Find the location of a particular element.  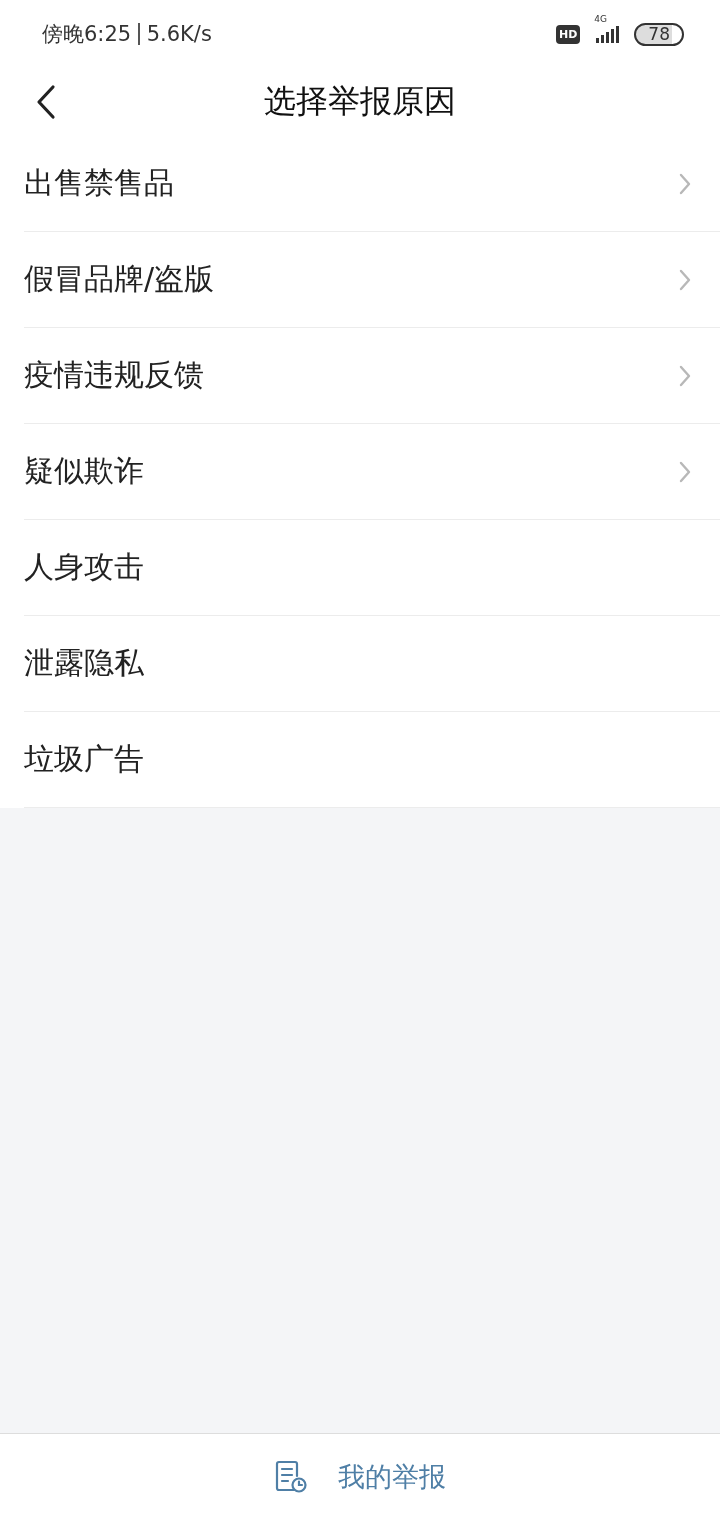

battery-icon: 78 is located at coordinates (659, 34).